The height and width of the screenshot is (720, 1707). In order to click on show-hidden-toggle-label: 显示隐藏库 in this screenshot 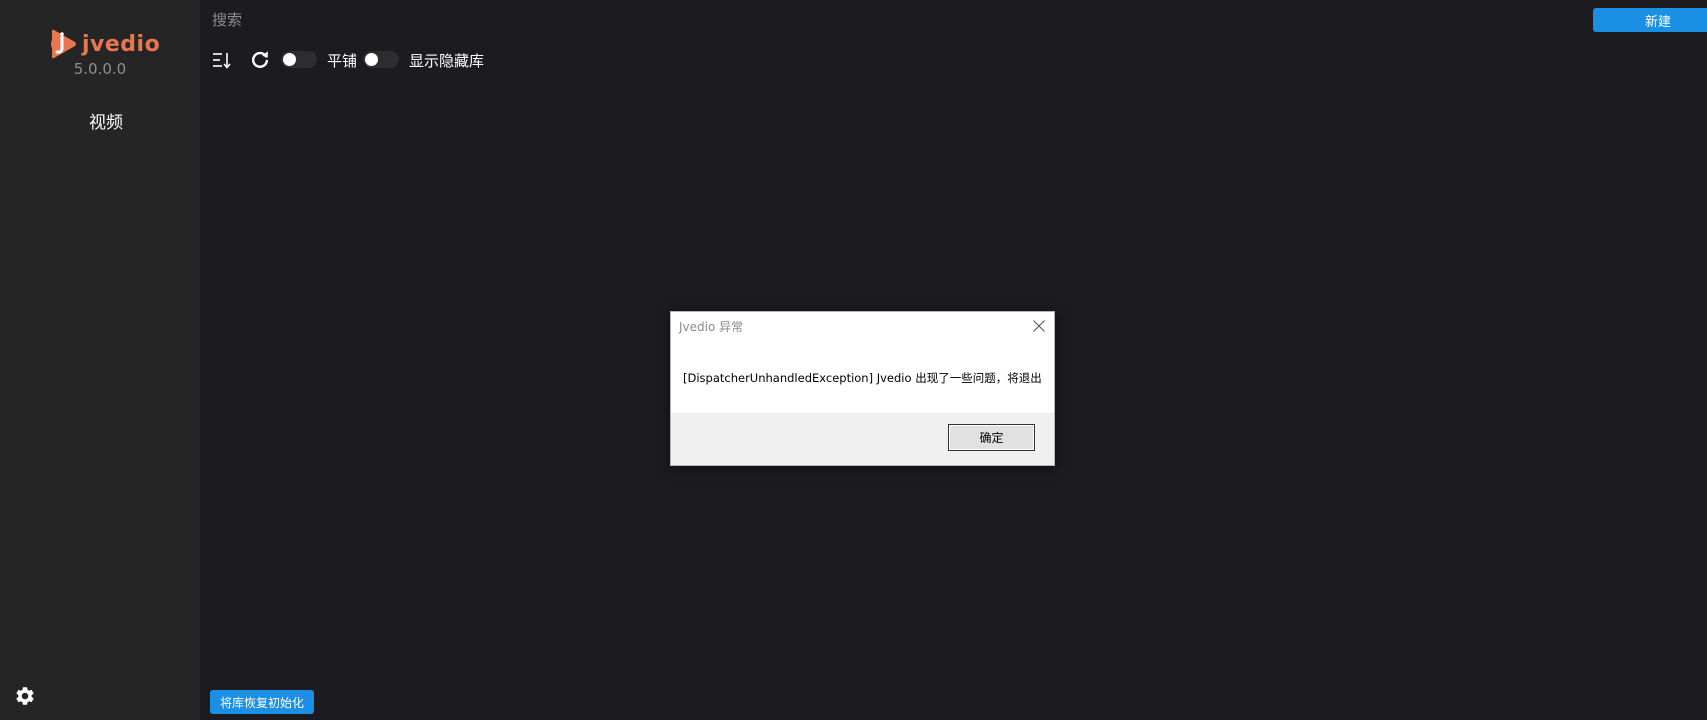, I will do `click(447, 61)`.